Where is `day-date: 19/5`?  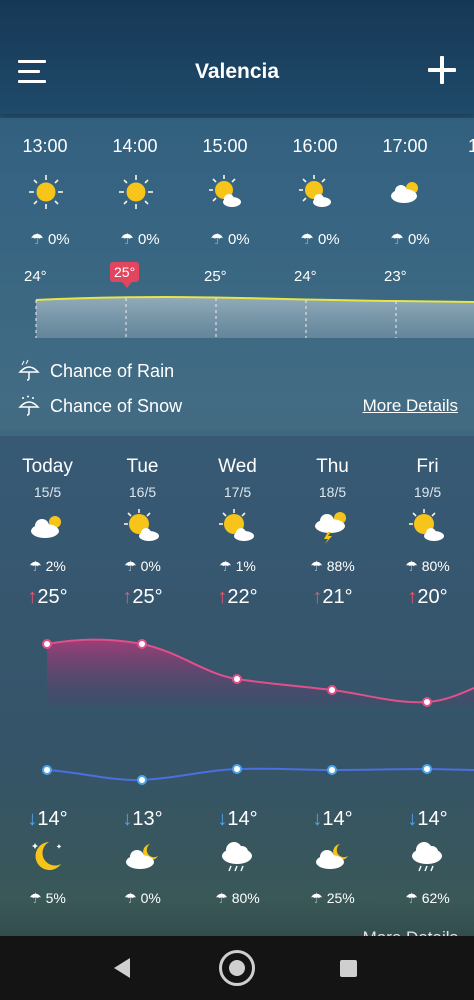
day-date: 19/5 is located at coordinates (427, 492).